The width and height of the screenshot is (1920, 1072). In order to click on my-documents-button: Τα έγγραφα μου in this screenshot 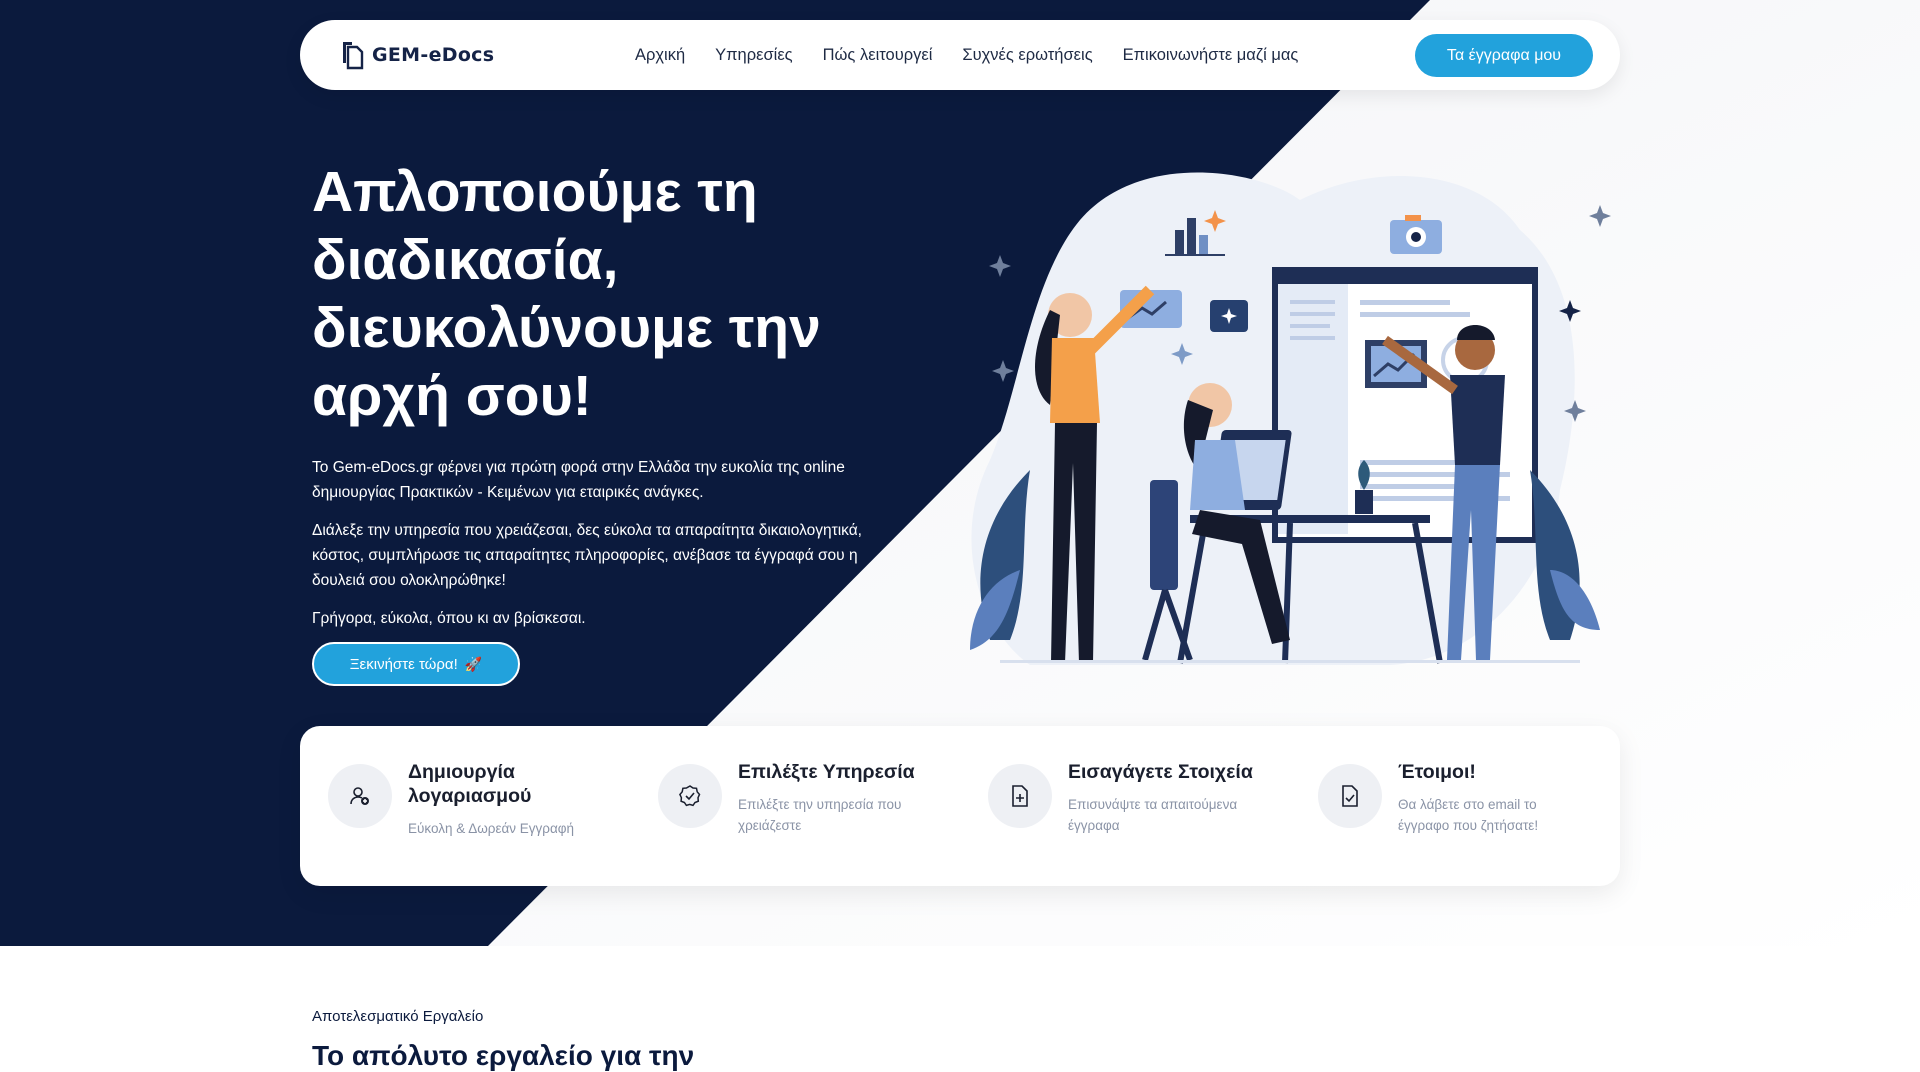, I will do `click(1504, 55)`.